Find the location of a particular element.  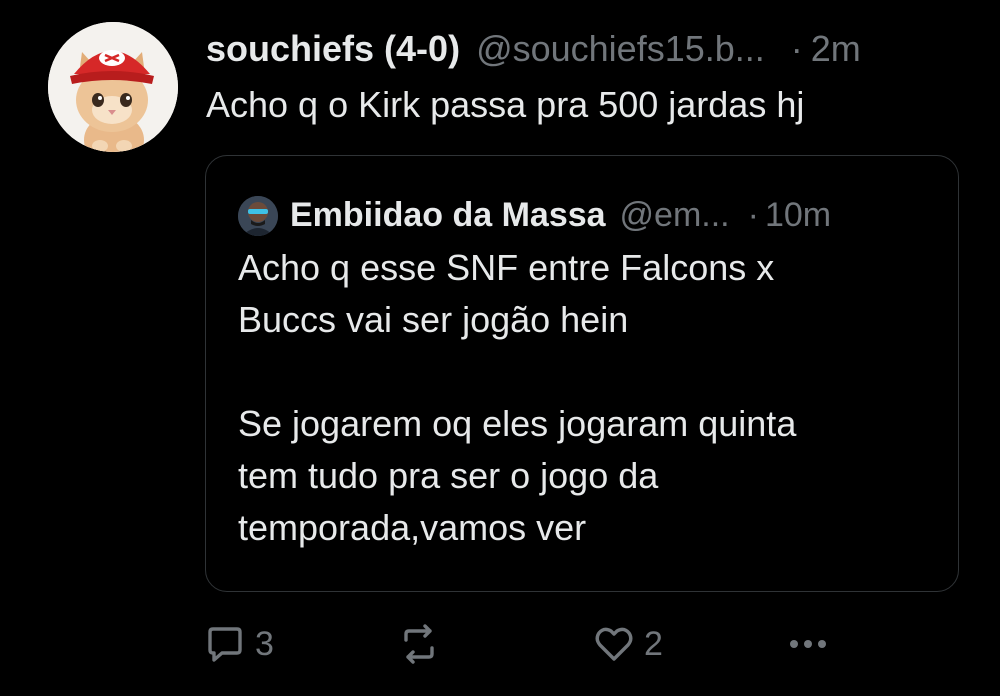

kitten-avatar-icon is located at coordinates (113, 87).